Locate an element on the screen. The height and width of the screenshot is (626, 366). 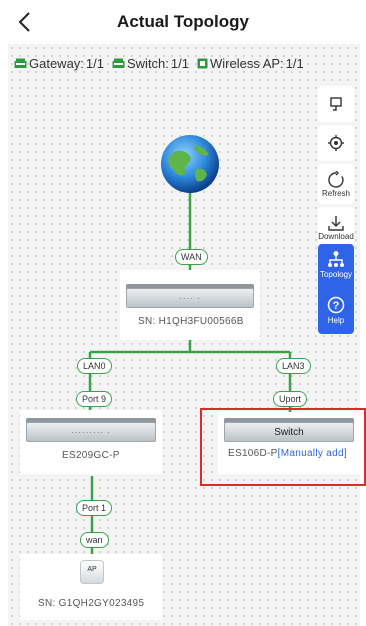
left-switch-device: ········· · is located at coordinates (91, 432).